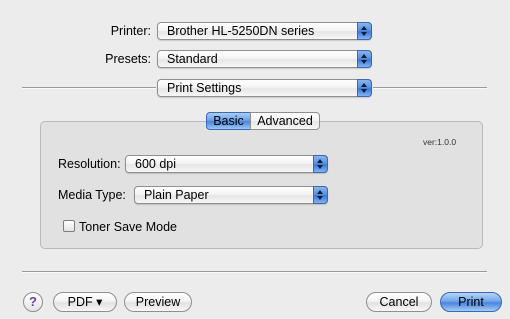  I want to click on resolution-value: 600 dpi, so click(156, 164).